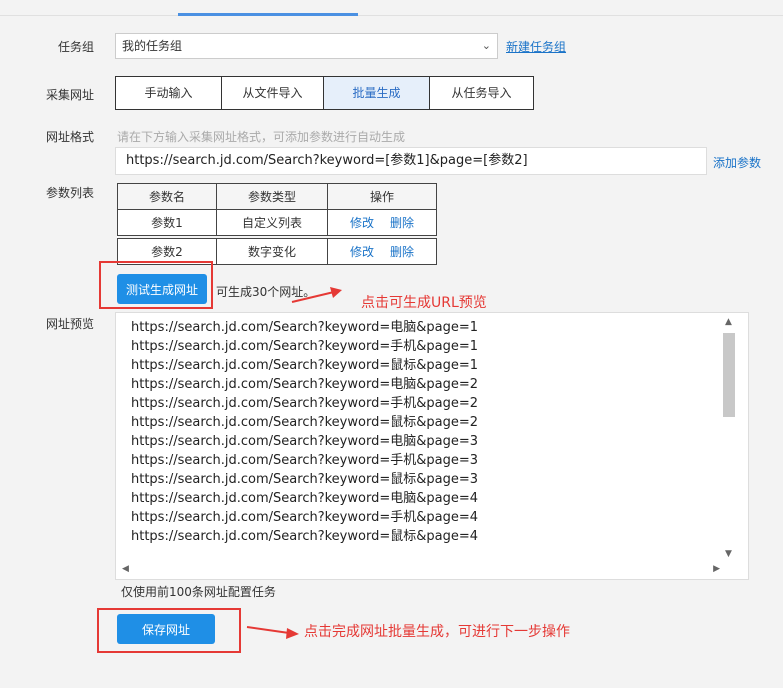  Describe the element at coordinates (437, 632) in the screenshot. I see `save-annotation: 点击完成网址批量生成，可进行下一步操作` at that location.